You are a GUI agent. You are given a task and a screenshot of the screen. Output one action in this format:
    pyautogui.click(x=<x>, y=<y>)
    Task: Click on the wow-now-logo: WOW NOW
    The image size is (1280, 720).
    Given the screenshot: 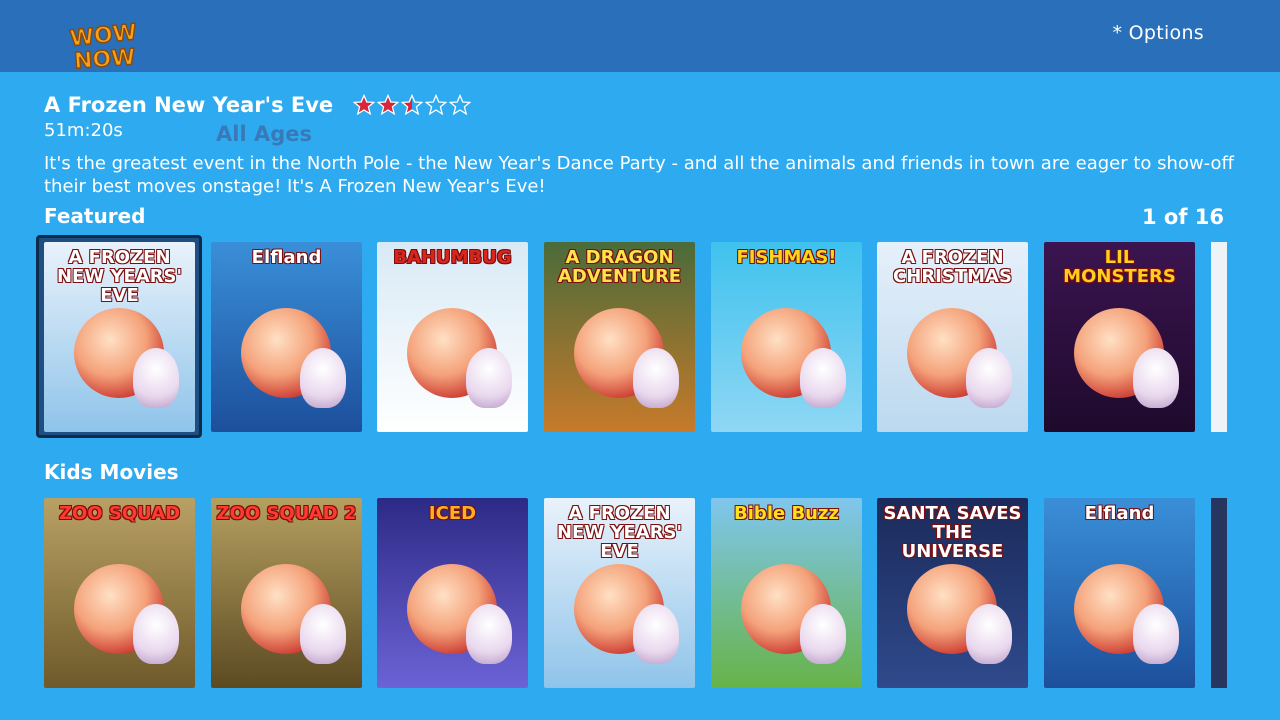 What is the action you would take?
    pyautogui.click(x=108, y=46)
    